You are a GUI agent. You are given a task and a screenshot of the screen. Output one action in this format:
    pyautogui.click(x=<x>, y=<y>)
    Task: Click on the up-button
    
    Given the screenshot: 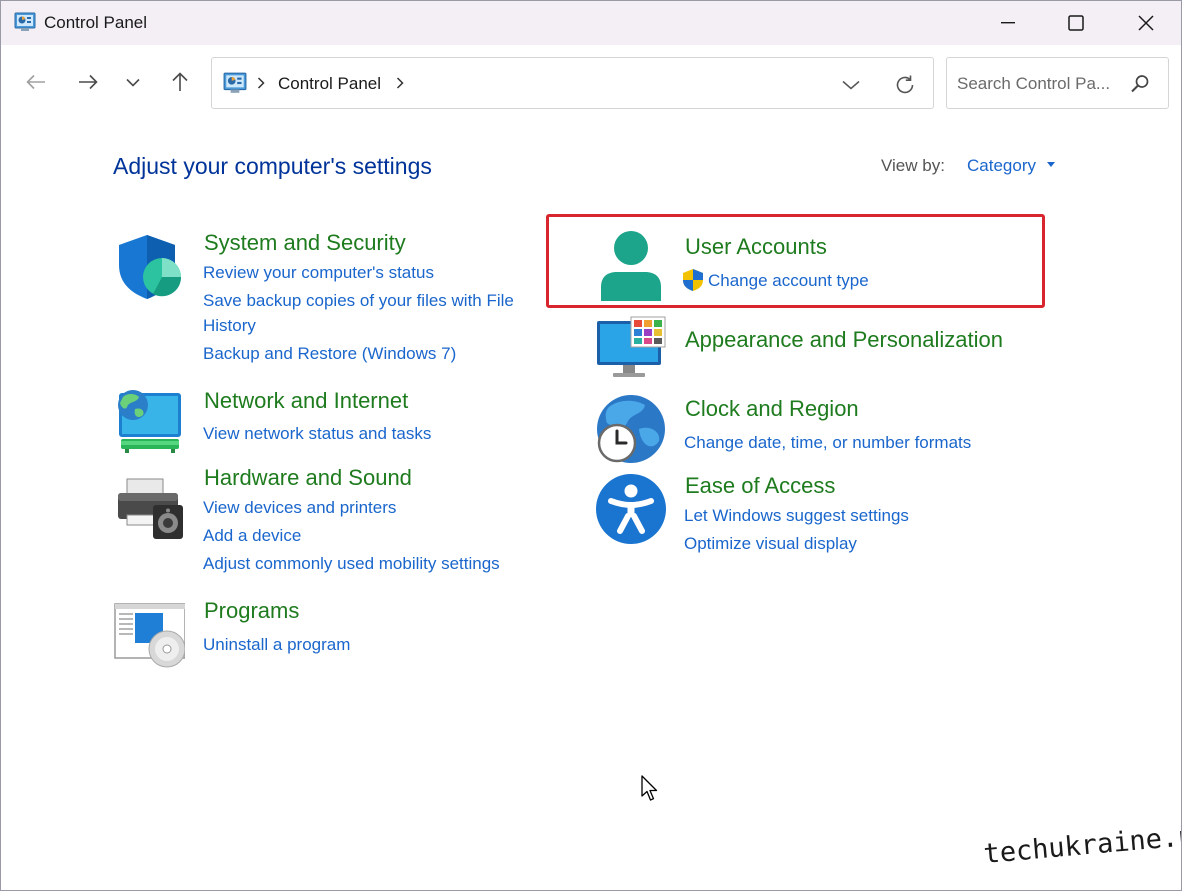 What is the action you would take?
    pyautogui.click(x=180, y=82)
    